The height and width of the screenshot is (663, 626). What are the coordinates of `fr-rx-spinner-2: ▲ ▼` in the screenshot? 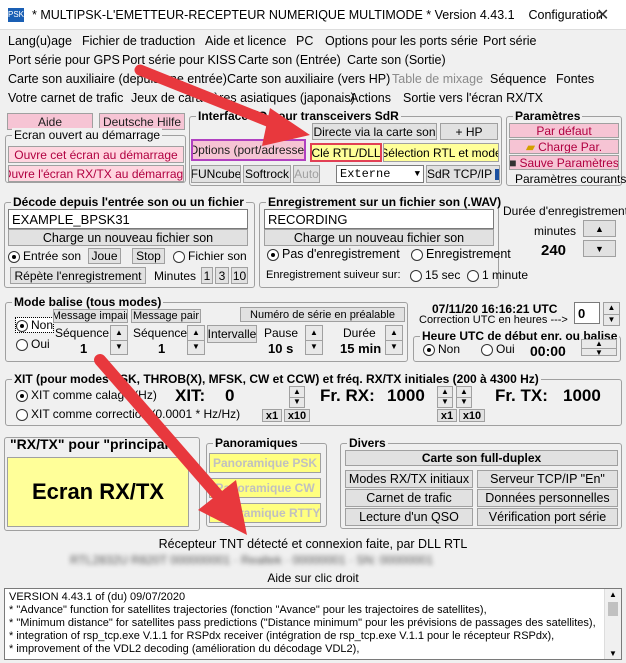 It's located at (464, 397).